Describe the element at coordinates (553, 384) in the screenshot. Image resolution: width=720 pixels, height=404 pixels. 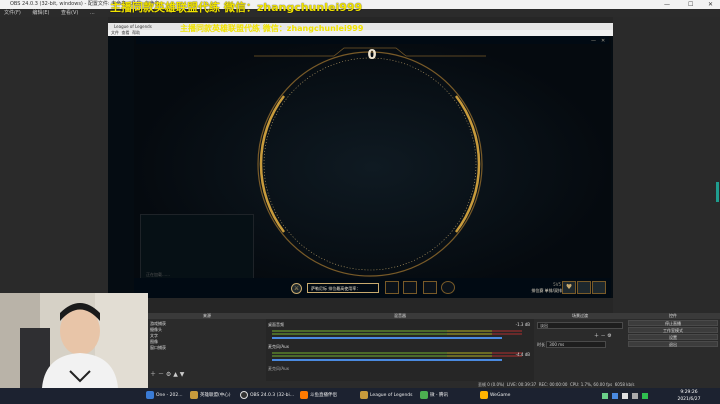
I see `rec-time: REC: 00:00:00` at that location.